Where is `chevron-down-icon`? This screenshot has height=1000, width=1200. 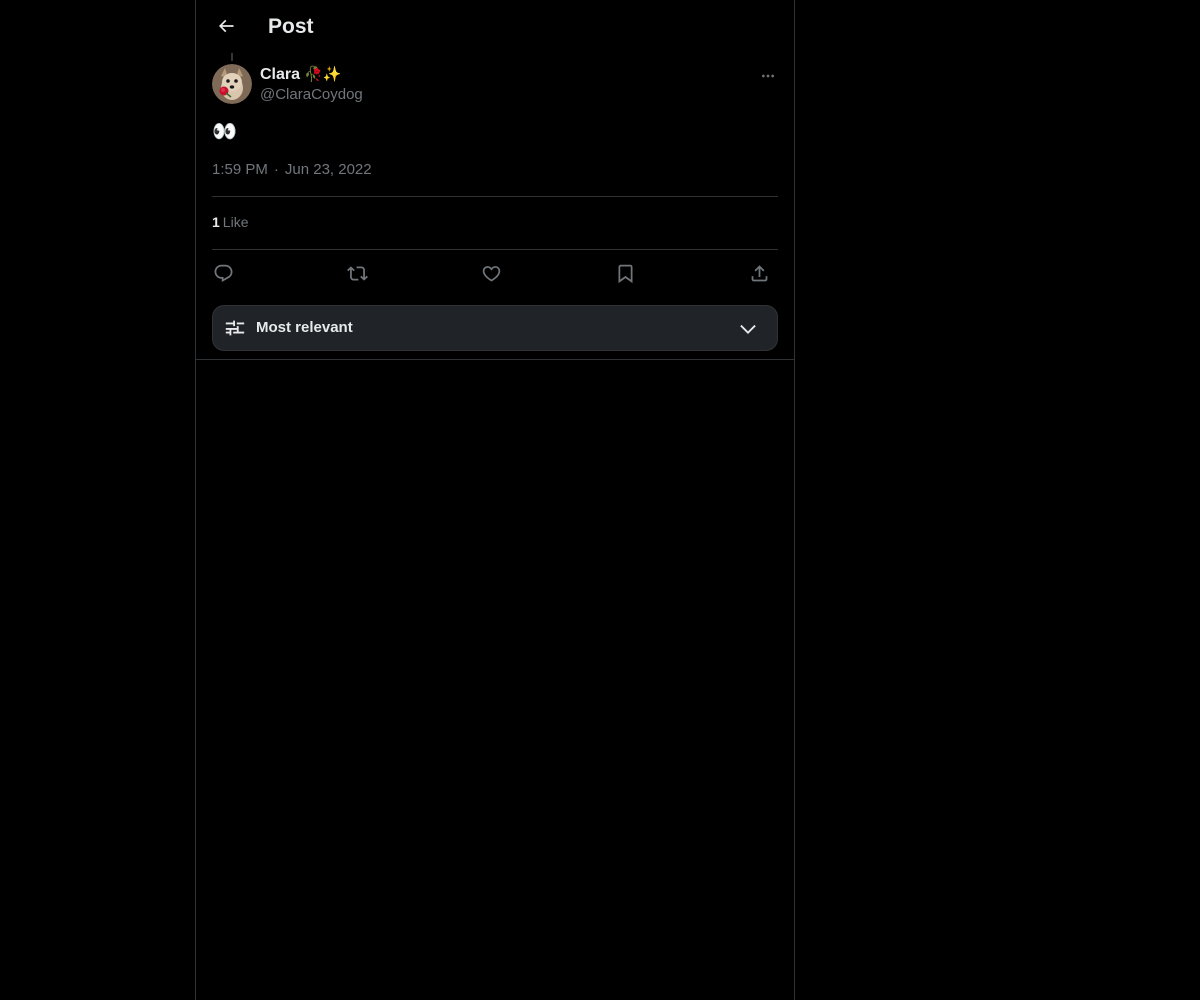
chevron-down-icon is located at coordinates (748, 329).